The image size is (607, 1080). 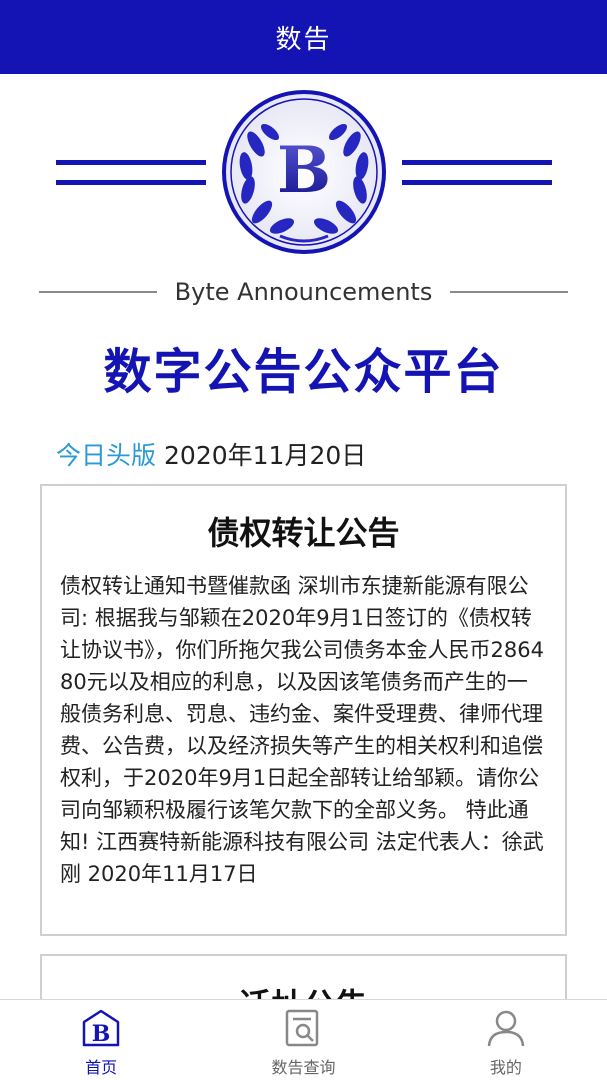 I want to click on header-title: 数告, so click(x=303, y=39).